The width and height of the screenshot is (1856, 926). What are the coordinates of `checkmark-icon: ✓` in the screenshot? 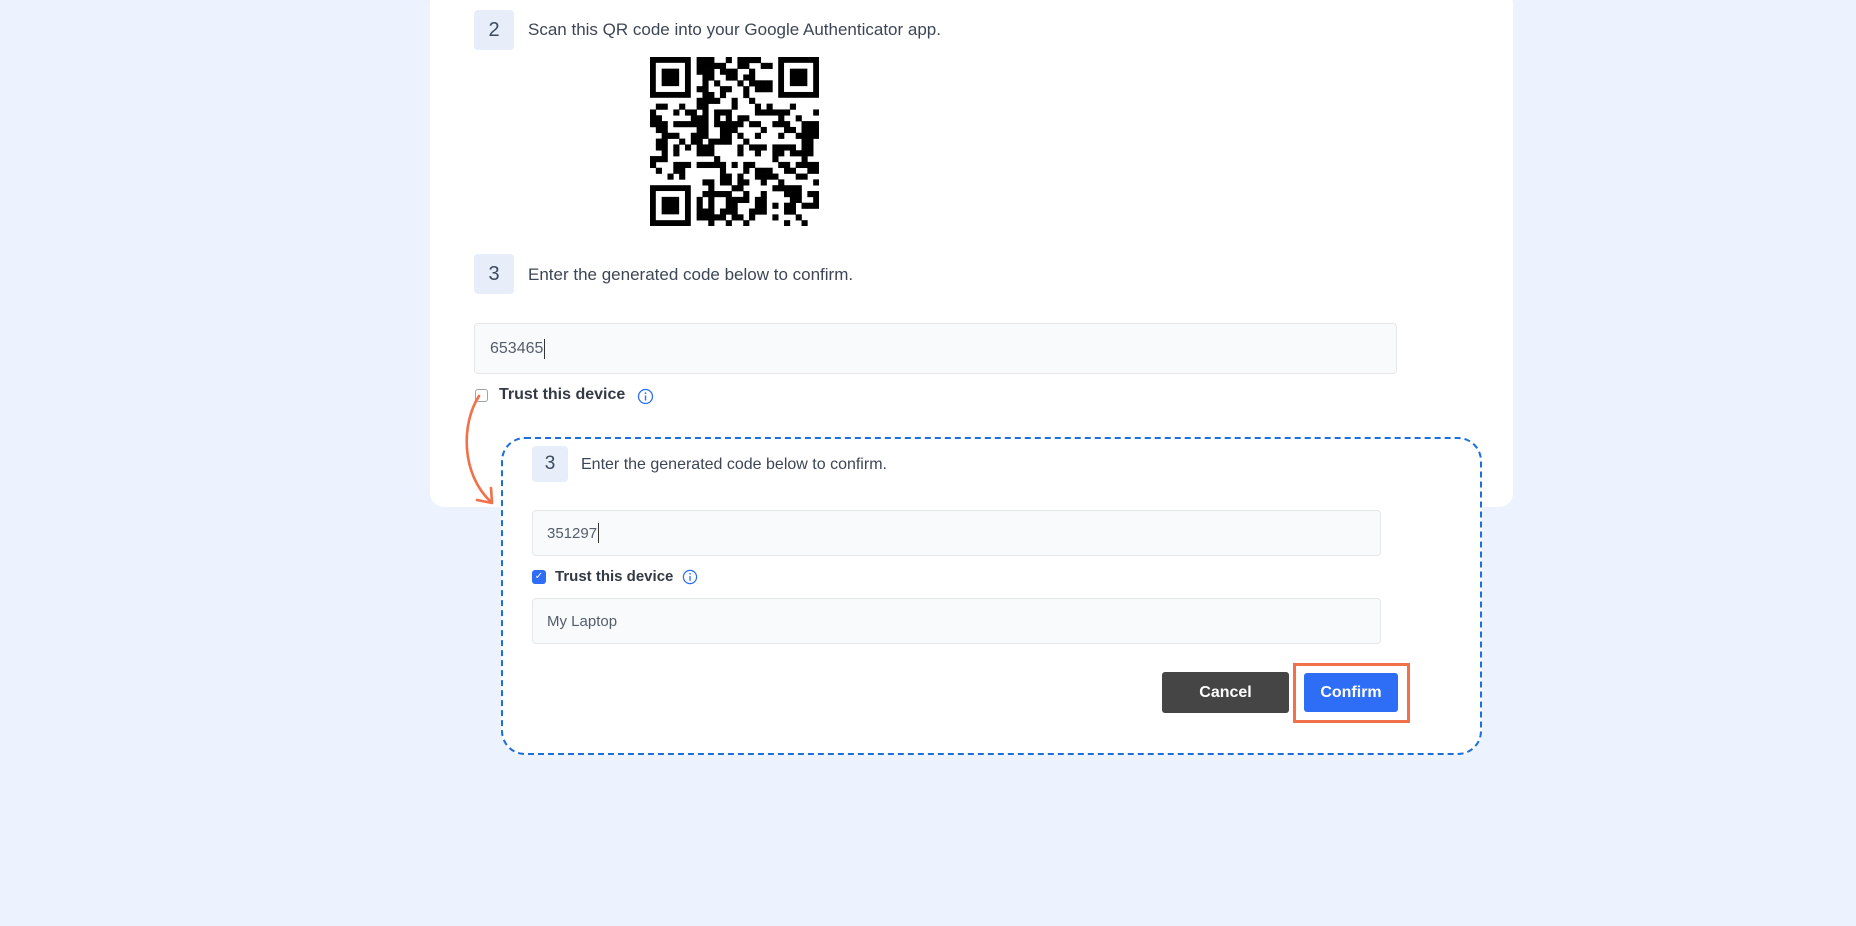 It's located at (539, 576).